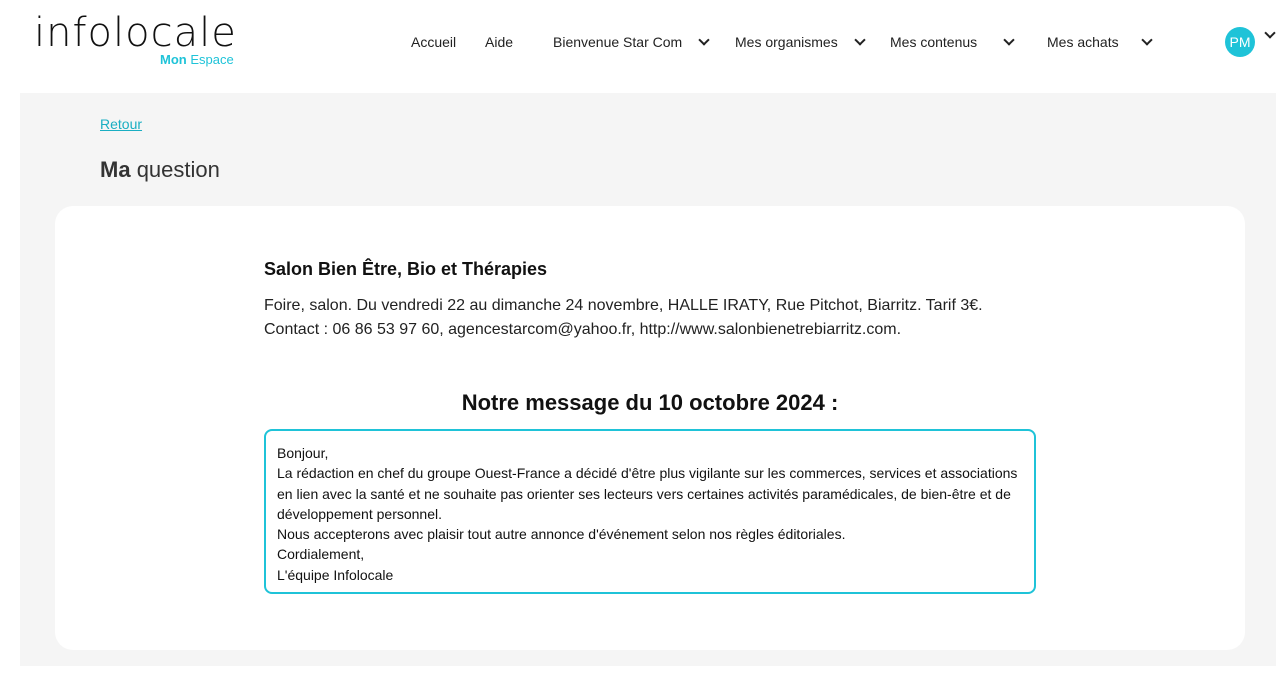  Describe the element at coordinates (173, 59) in the screenshot. I see `logo-sub-bold: Mon` at that location.